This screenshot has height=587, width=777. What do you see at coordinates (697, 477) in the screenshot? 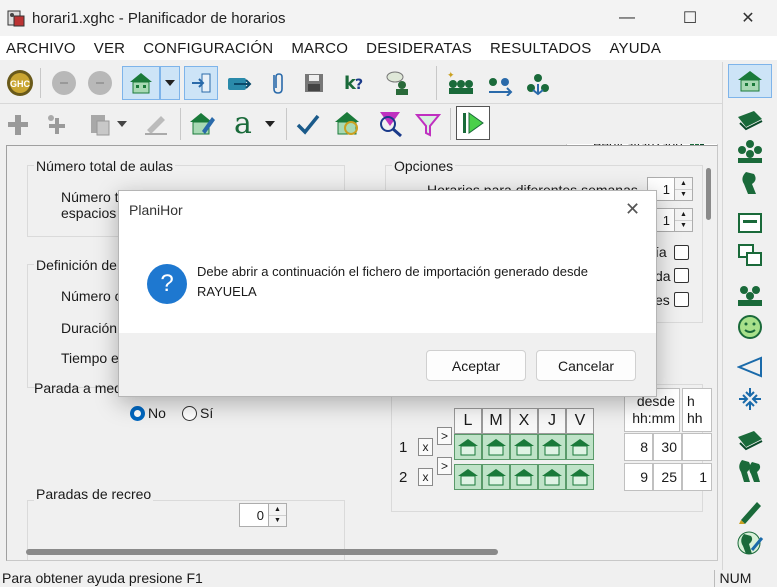
I see `row2-end: 1` at bounding box center [697, 477].